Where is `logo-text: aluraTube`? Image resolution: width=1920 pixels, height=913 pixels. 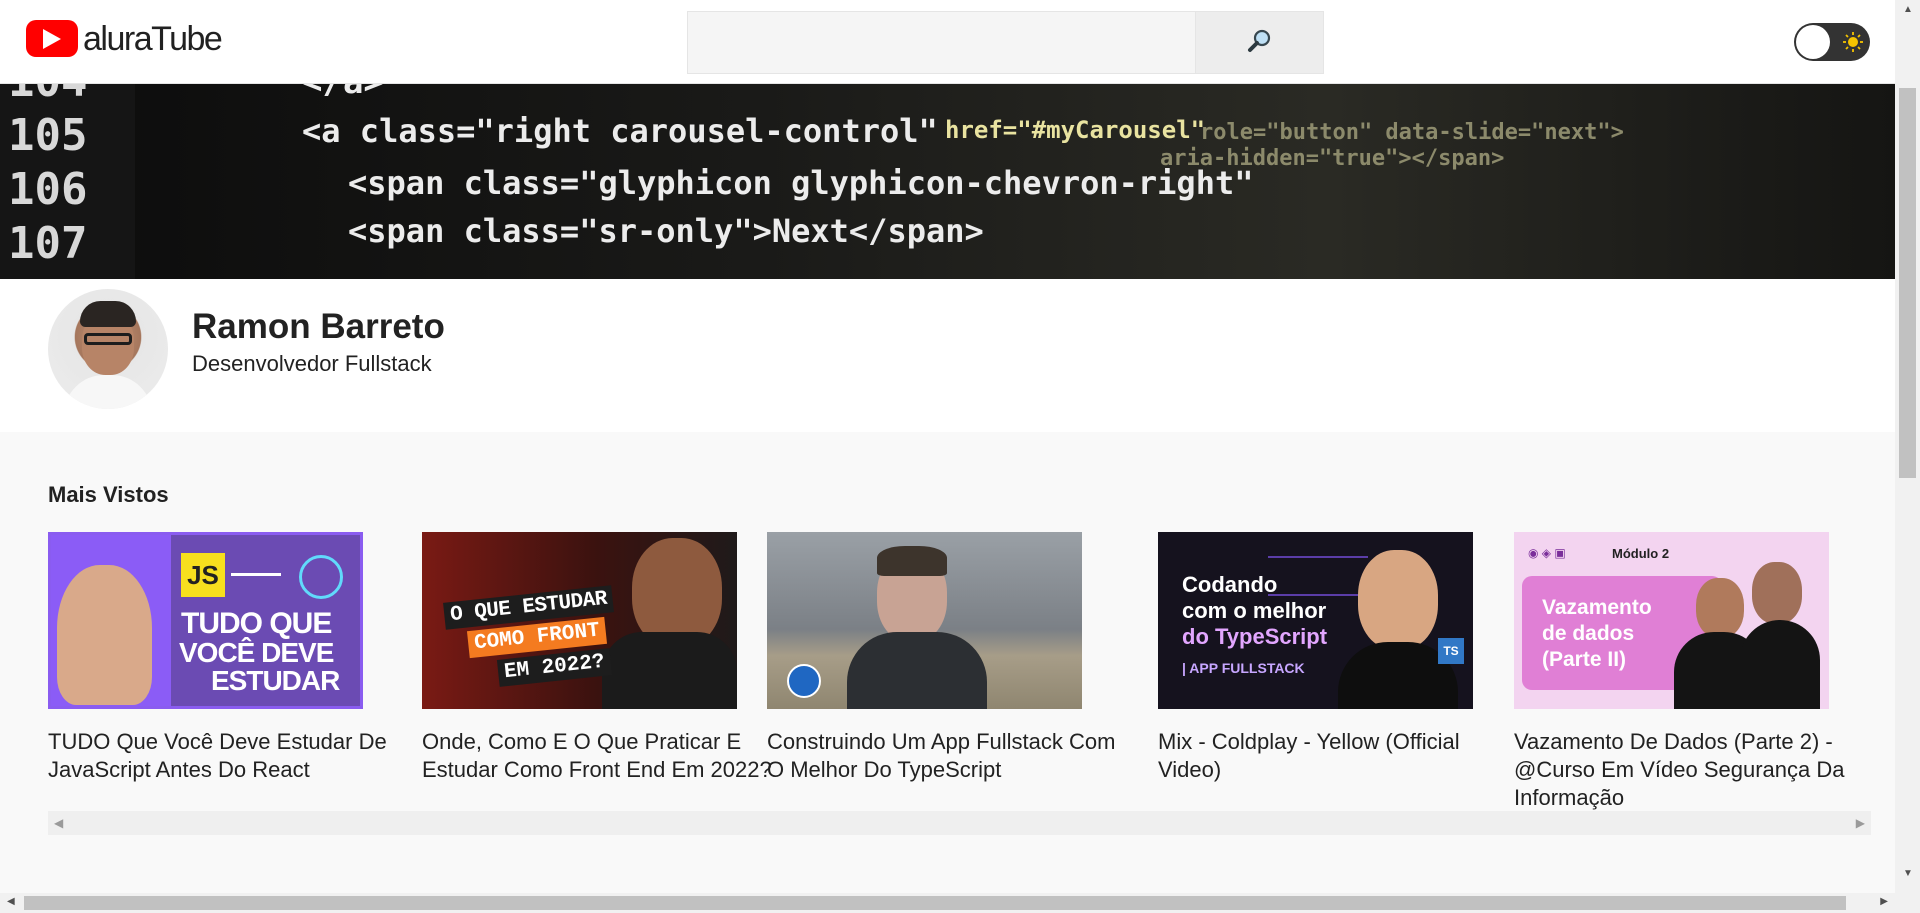
logo-text: aluraTube is located at coordinates (153, 38).